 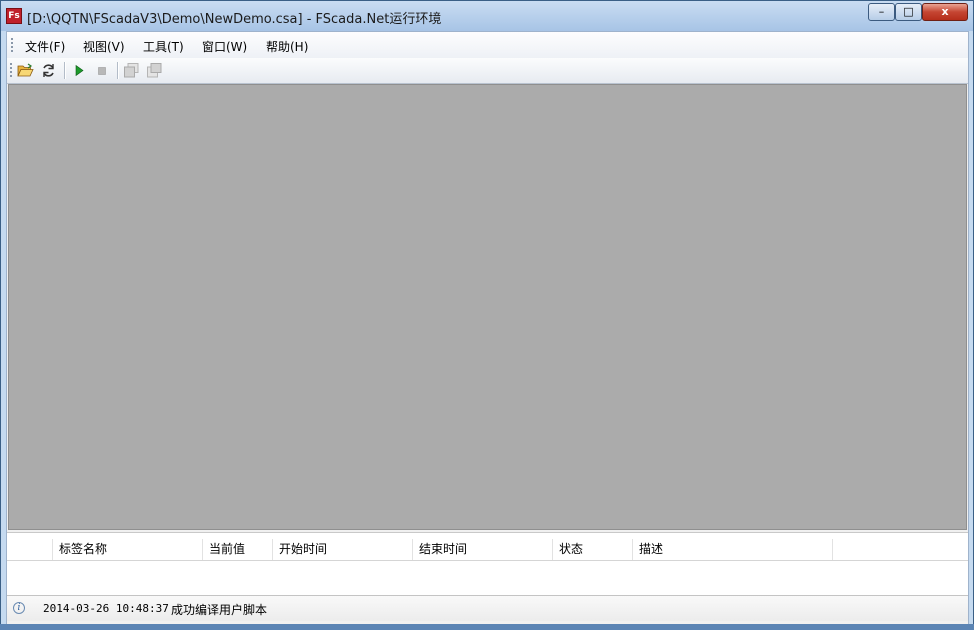 What do you see at coordinates (45, 46) in the screenshot?
I see `menu-file: 文件(F)` at bounding box center [45, 46].